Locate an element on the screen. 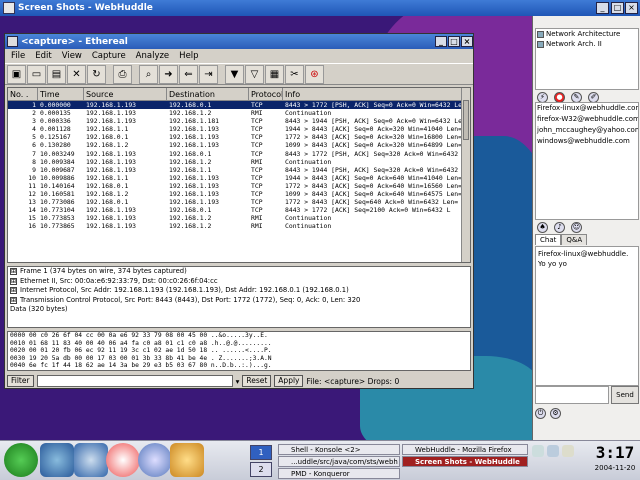 The height and width of the screenshot is (480, 640). power-icon: ⏻ is located at coordinates (540, 413).